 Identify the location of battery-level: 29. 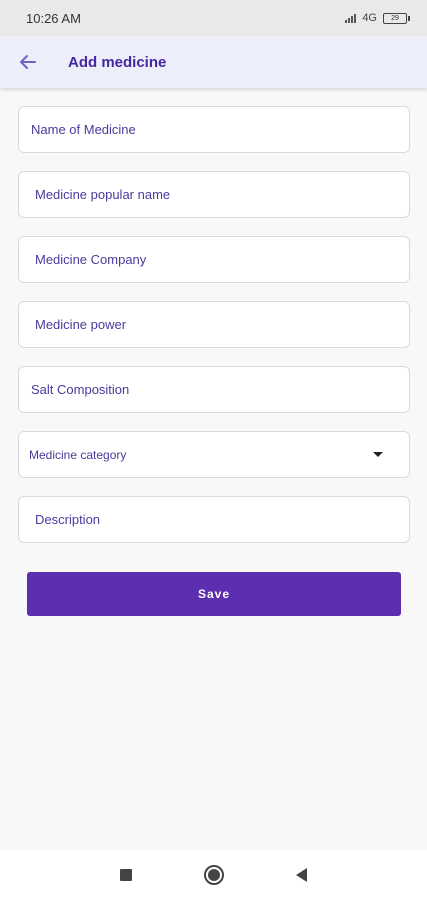
(395, 18).